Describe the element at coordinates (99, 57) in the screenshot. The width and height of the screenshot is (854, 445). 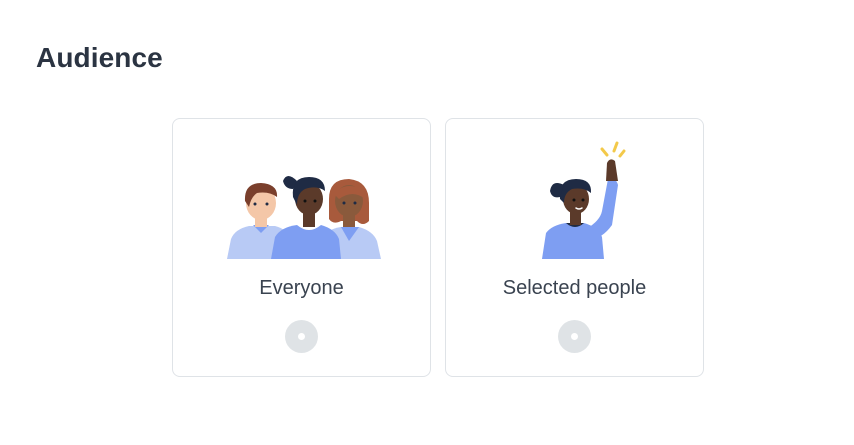
I see `page-title: Audience` at that location.